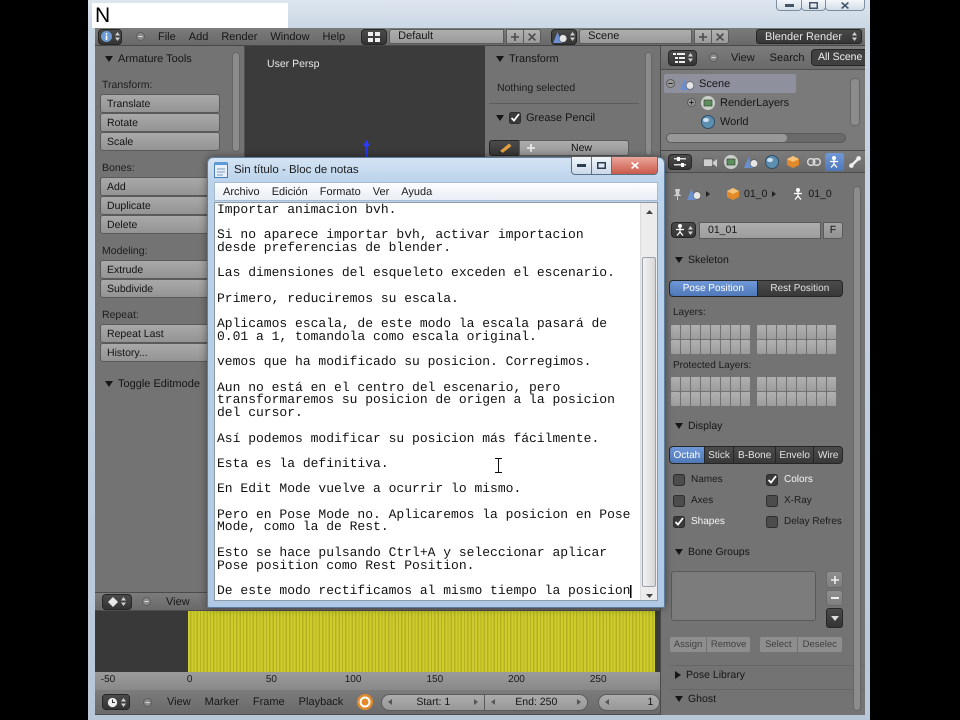 This screenshot has height=720, width=960. Describe the element at coordinates (561, 118) in the screenshot. I see `panel-title: Grease Pencil` at that location.